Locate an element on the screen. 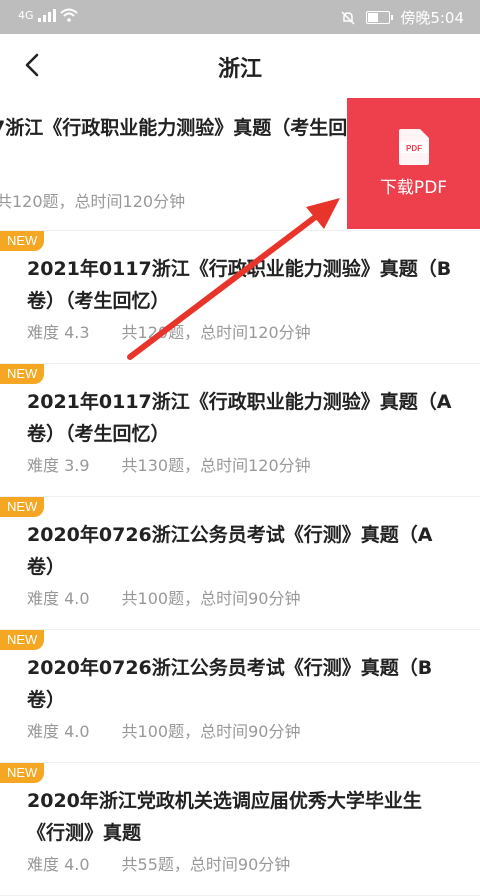 The image size is (480, 896). wifi-icon is located at coordinates (68, 15).